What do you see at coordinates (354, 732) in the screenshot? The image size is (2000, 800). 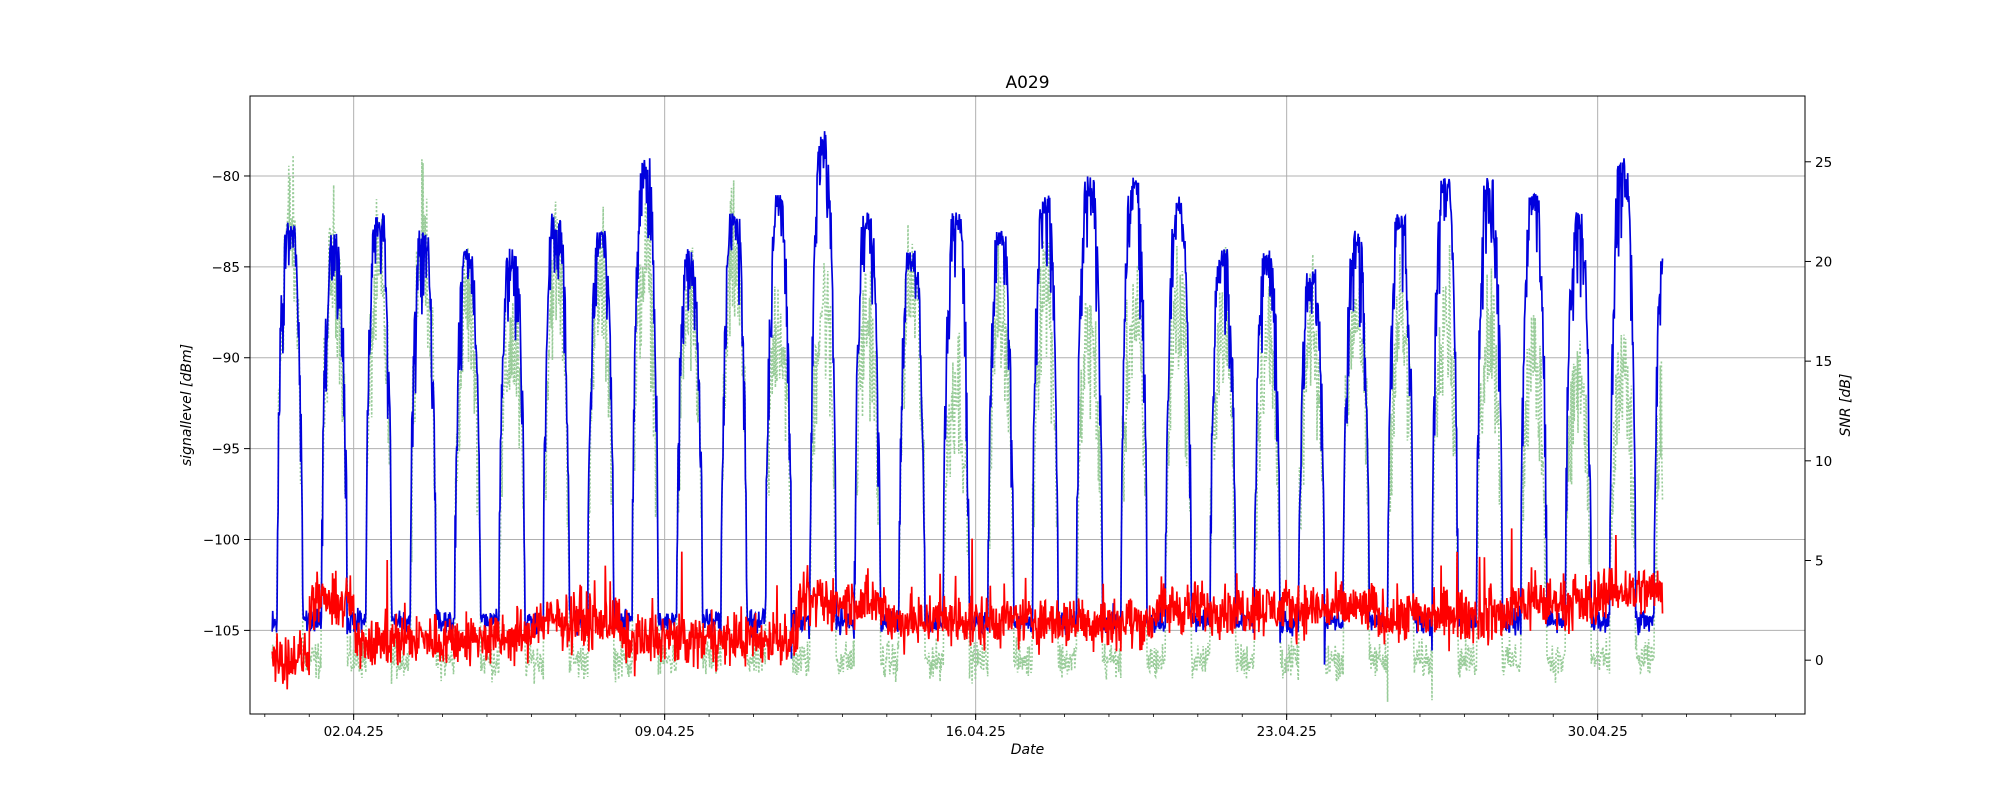 I see `x-tick-label: 02.04.25` at bounding box center [354, 732].